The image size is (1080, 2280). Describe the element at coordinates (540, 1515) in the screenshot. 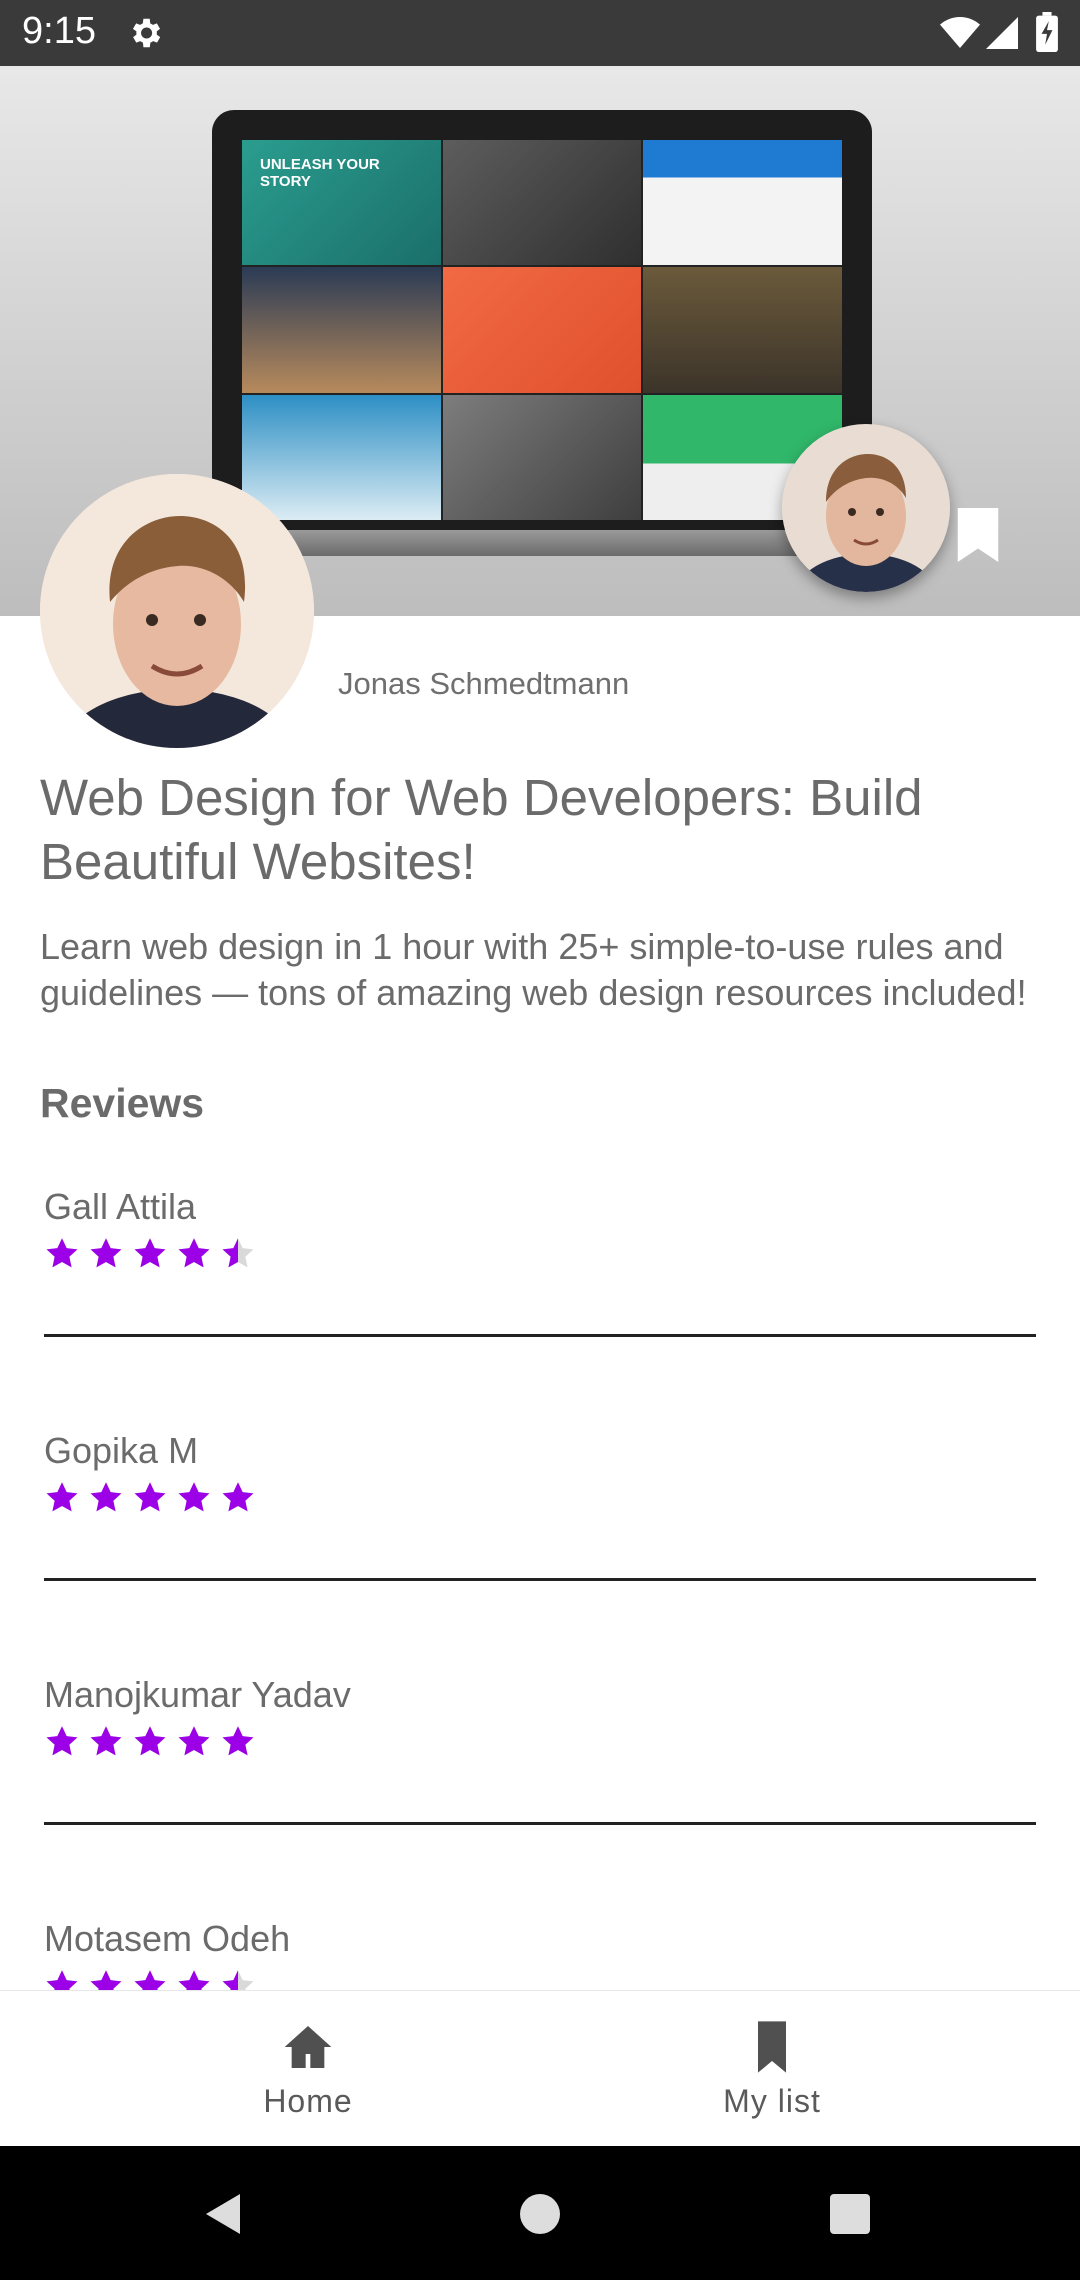

I see `review-item: Gopika M` at that location.